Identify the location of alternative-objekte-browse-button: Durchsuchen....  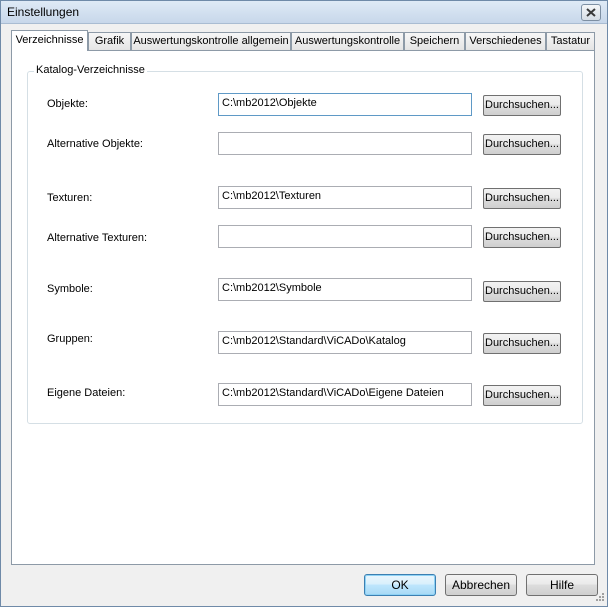
(522, 144).